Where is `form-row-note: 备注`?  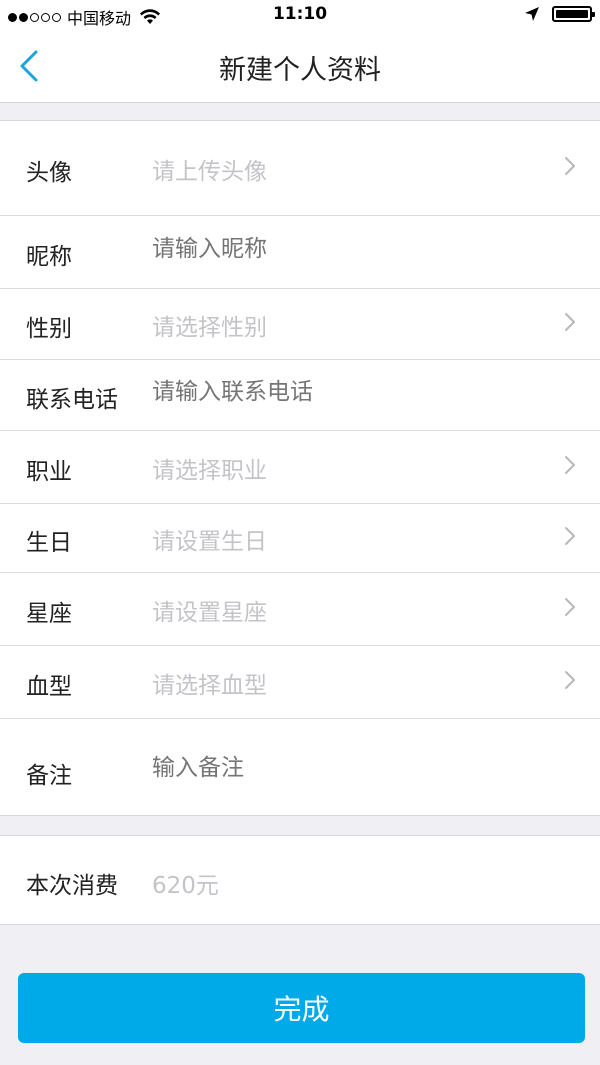
form-row-note: 备注 is located at coordinates (300, 771).